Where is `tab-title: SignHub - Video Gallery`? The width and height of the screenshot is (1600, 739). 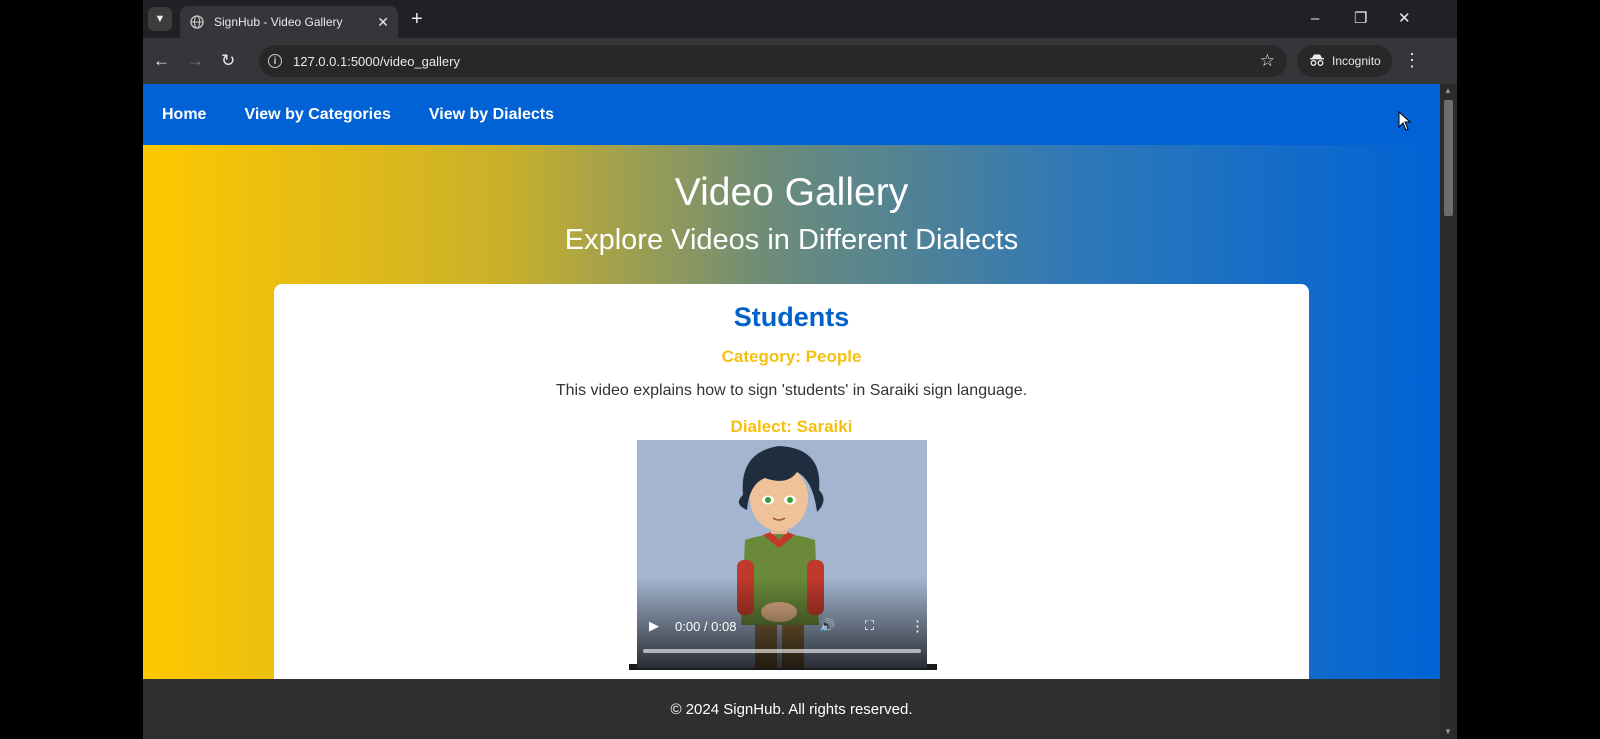
tab-title: SignHub - Video Gallery is located at coordinates (278, 22).